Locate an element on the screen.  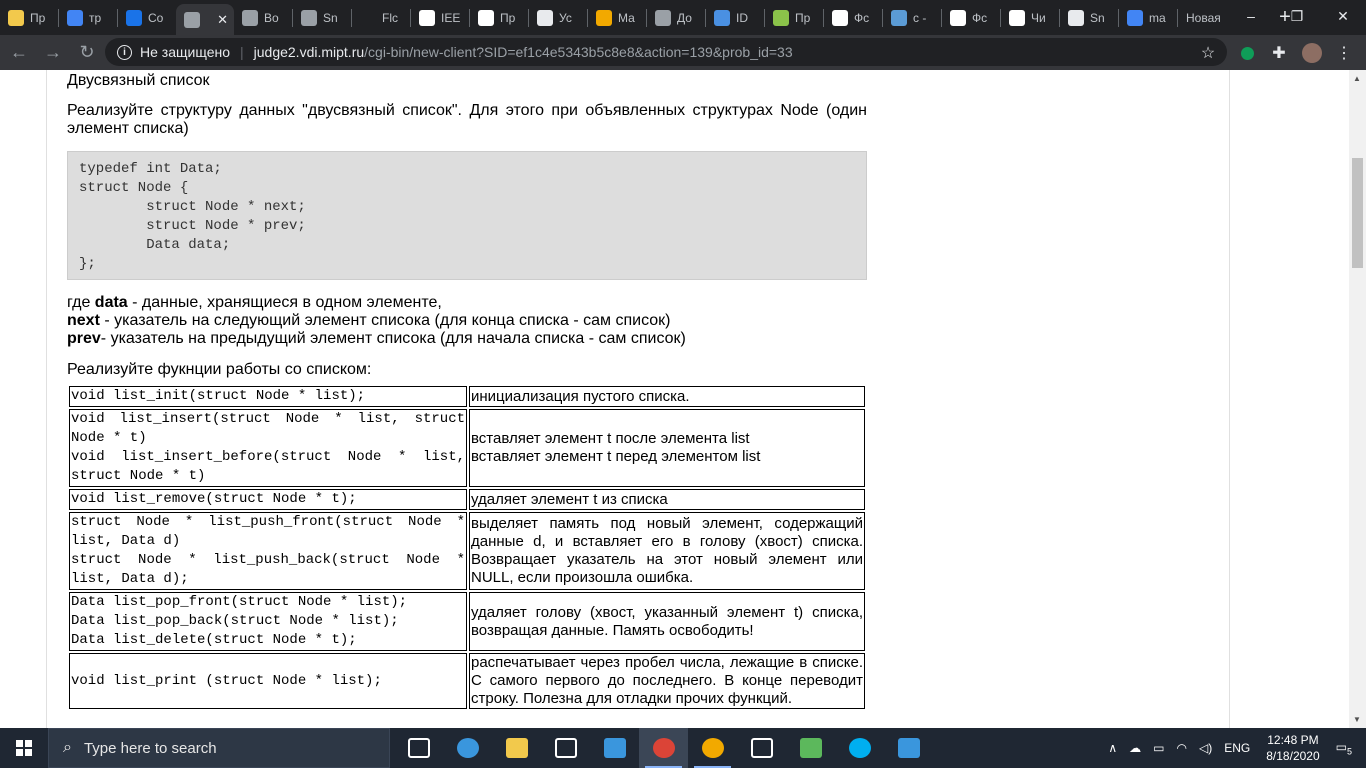
tab-title: Новая is located at coordinates (1203, 17).